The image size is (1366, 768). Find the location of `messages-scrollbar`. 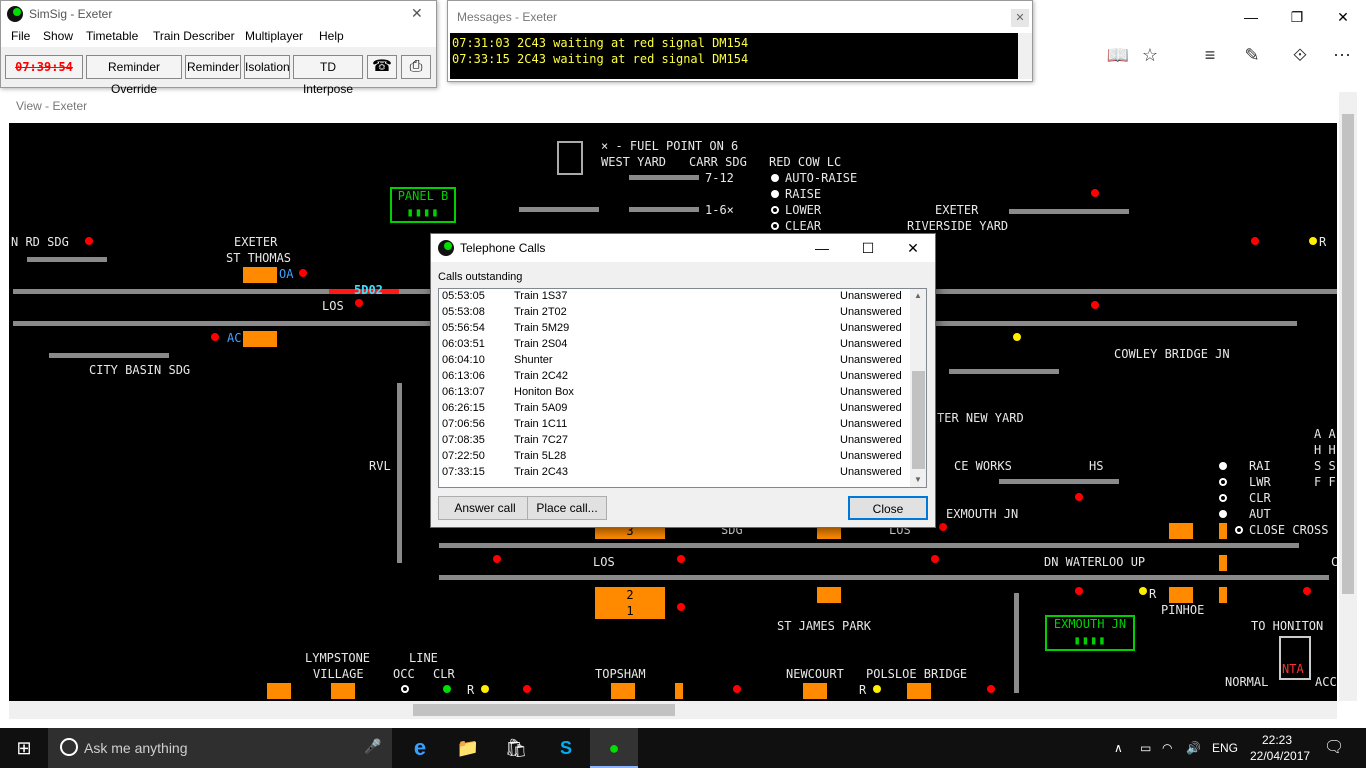

messages-scrollbar is located at coordinates (1025, 56).